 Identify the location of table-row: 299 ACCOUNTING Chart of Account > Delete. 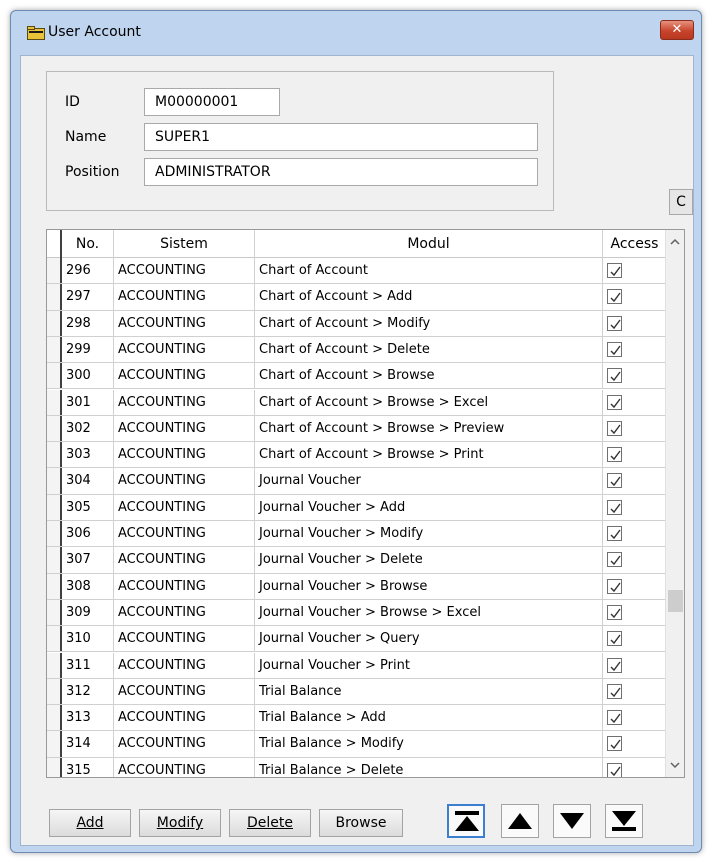
(357, 350).